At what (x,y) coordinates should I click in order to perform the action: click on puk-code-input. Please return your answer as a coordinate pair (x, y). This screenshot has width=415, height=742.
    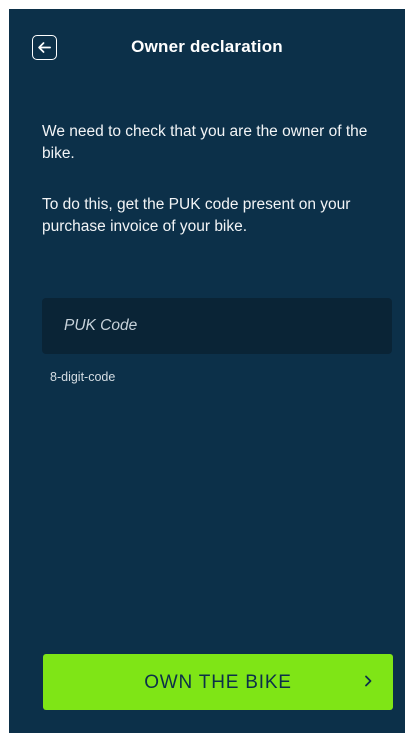
    Looking at the image, I should click on (217, 326).